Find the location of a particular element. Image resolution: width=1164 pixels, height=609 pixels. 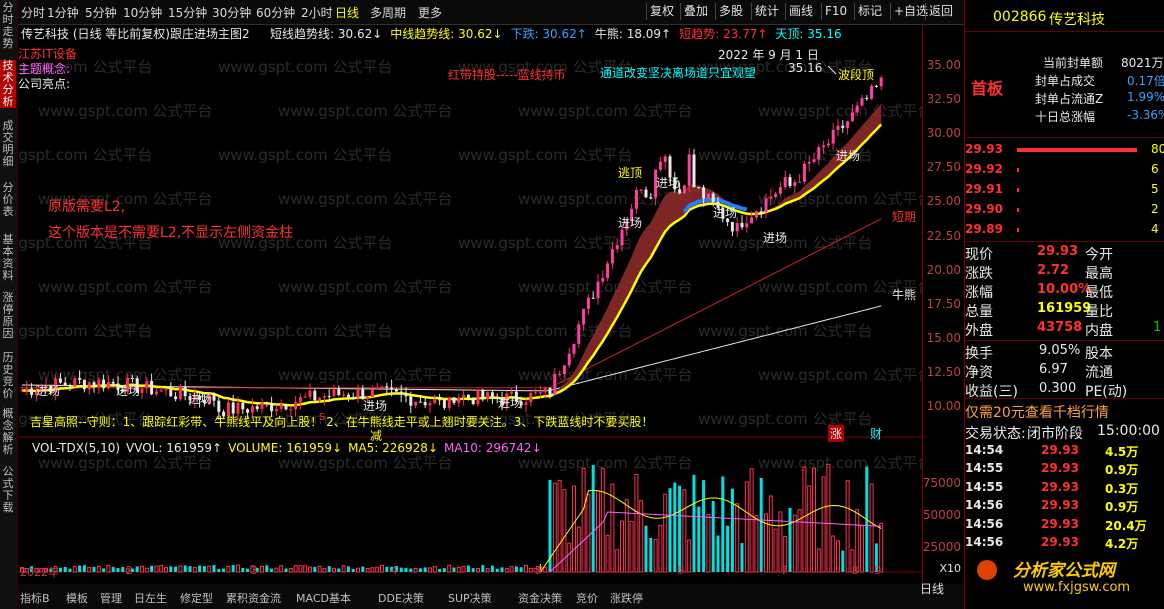

left-tab-3: 分价表 is located at coordinates (8, 200).